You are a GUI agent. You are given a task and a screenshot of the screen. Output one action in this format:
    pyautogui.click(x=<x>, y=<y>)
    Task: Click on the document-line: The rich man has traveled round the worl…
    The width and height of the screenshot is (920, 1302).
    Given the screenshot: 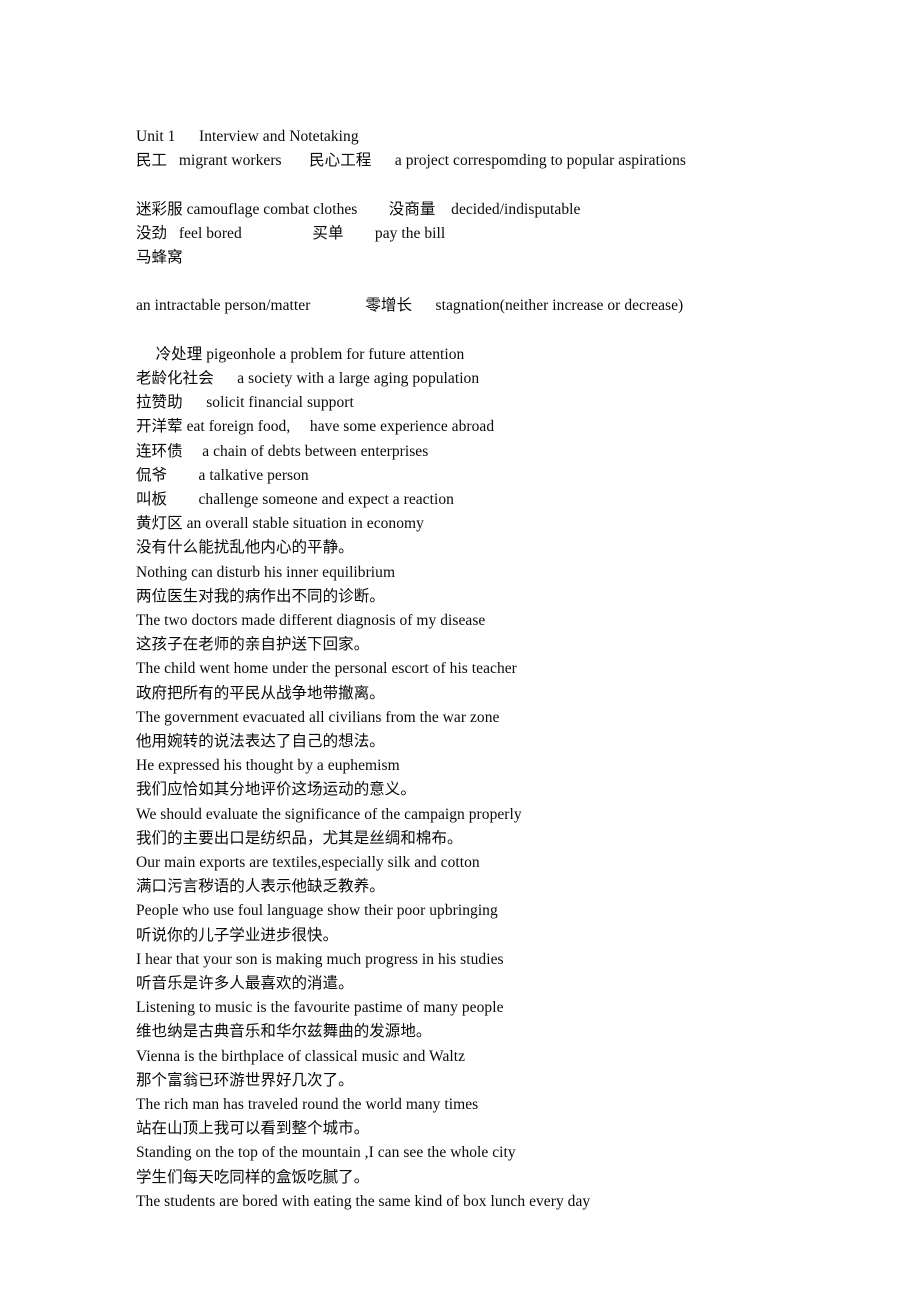 What is the action you would take?
    pyautogui.click(x=307, y=1105)
    